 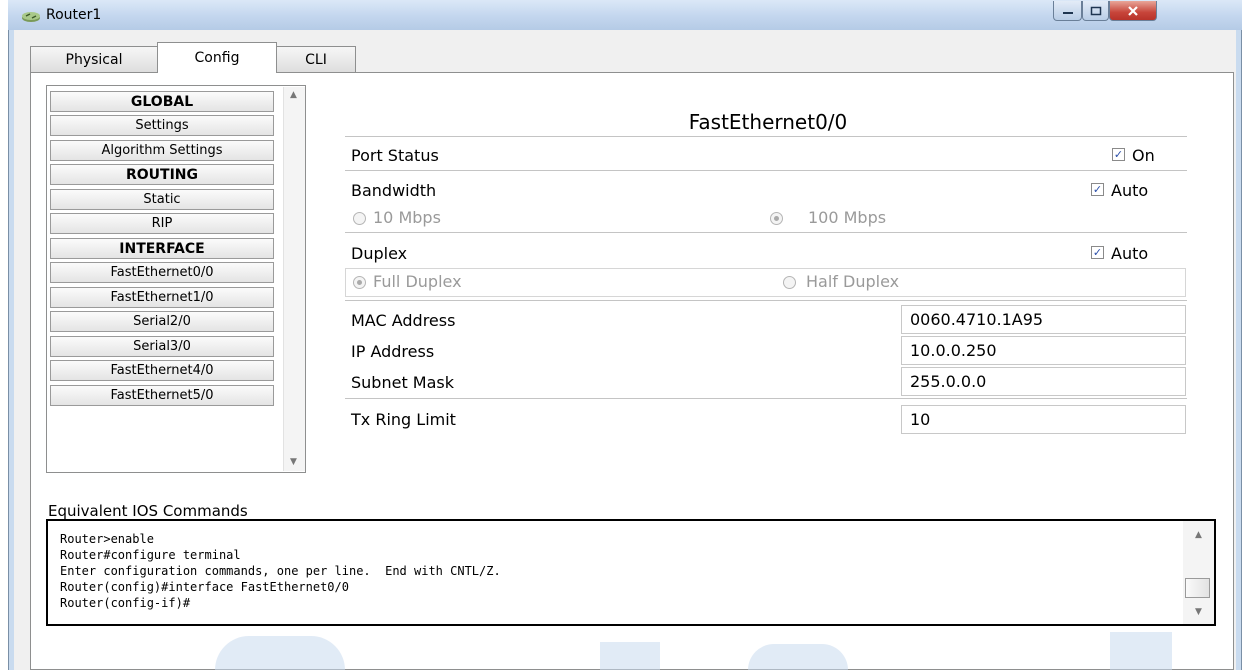 I want to click on port-status-checkbox: ✓, so click(x=1118, y=154).